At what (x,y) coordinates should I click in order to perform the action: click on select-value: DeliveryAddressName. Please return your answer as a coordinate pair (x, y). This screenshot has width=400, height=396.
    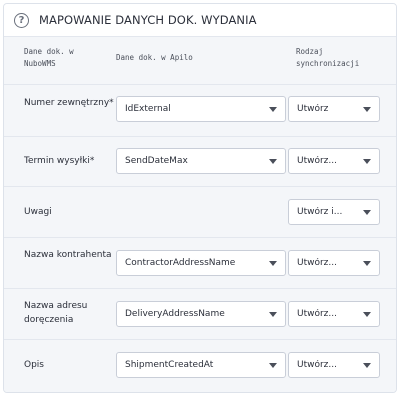
    Looking at the image, I should click on (175, 314).